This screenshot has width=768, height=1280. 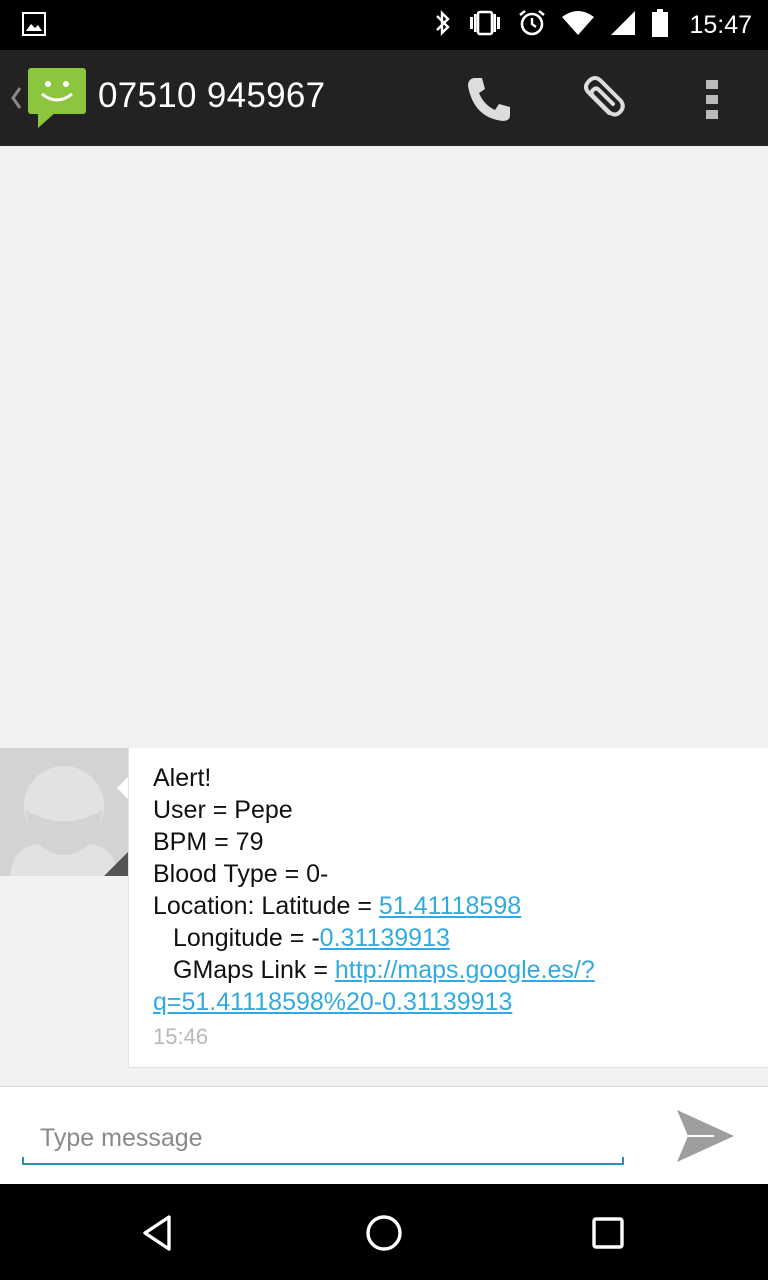 I want to click on contact-title: 07510 945967, so click(x=212, y=95).